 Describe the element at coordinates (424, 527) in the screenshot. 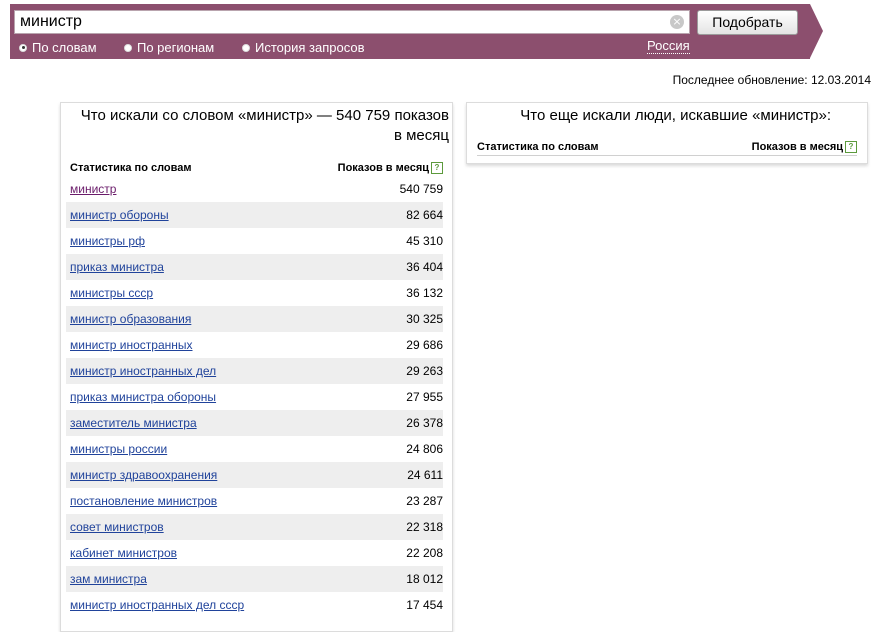

I see `query-count: 22 318` at that location.